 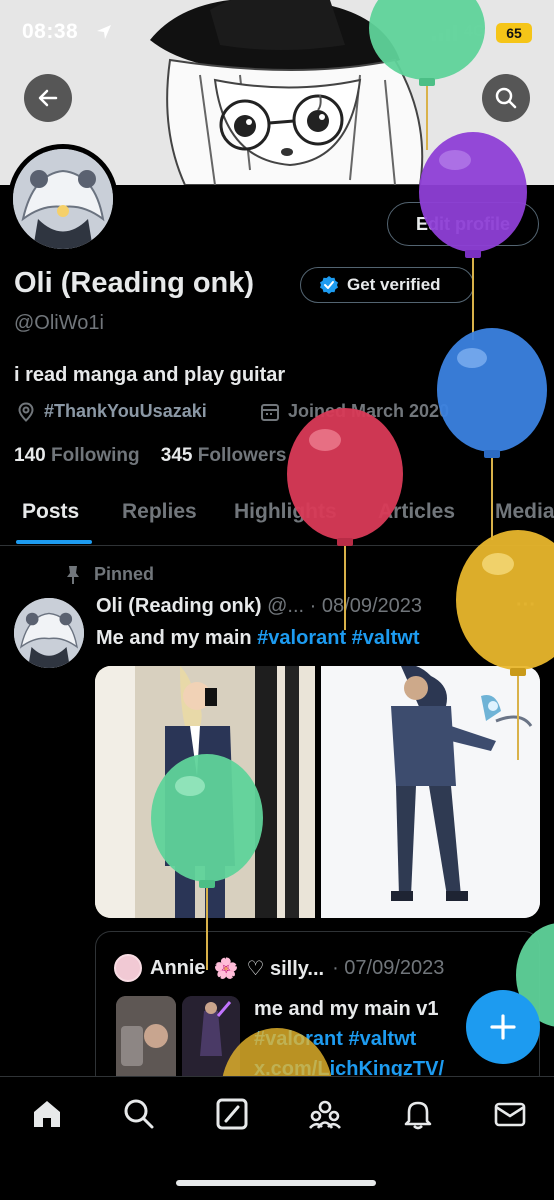 What do you see at coordinates (26, 411) in the screenshot?
I see `location-pin-icon` at bounding box center [26, 411].